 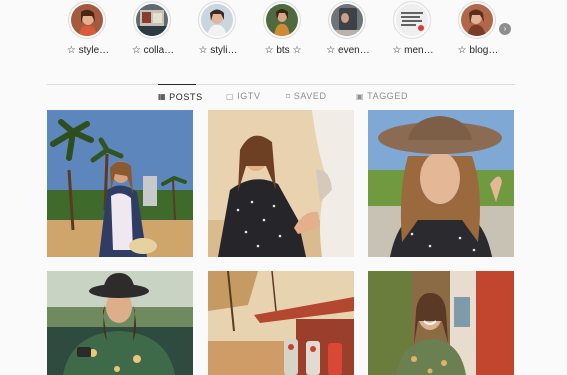 I want to click on highlight-bts-thumbnail, so click(x=282, y=20).